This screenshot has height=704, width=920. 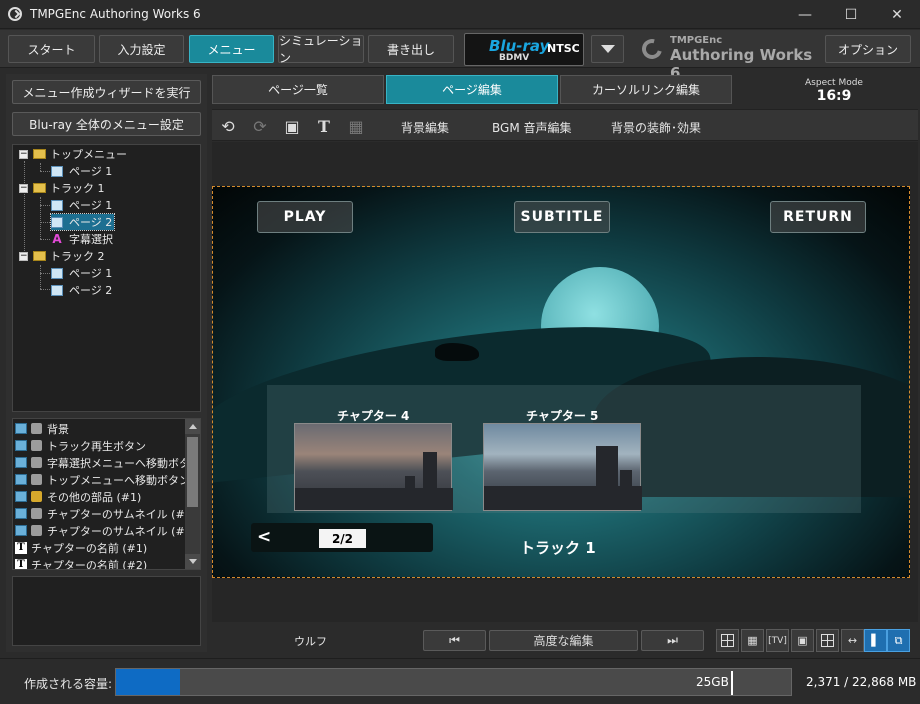 I want to click on capacity-bar: 25GB, so click(x=453, y=682).